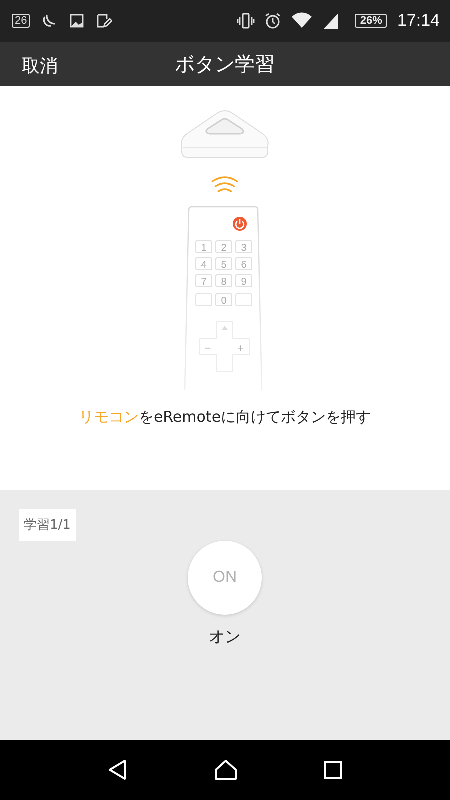 The height and width of the screenshot is (800, 450). Describe the element at coordinates (225, 637) in the screenshot. I see `button-label: オン` at that location.